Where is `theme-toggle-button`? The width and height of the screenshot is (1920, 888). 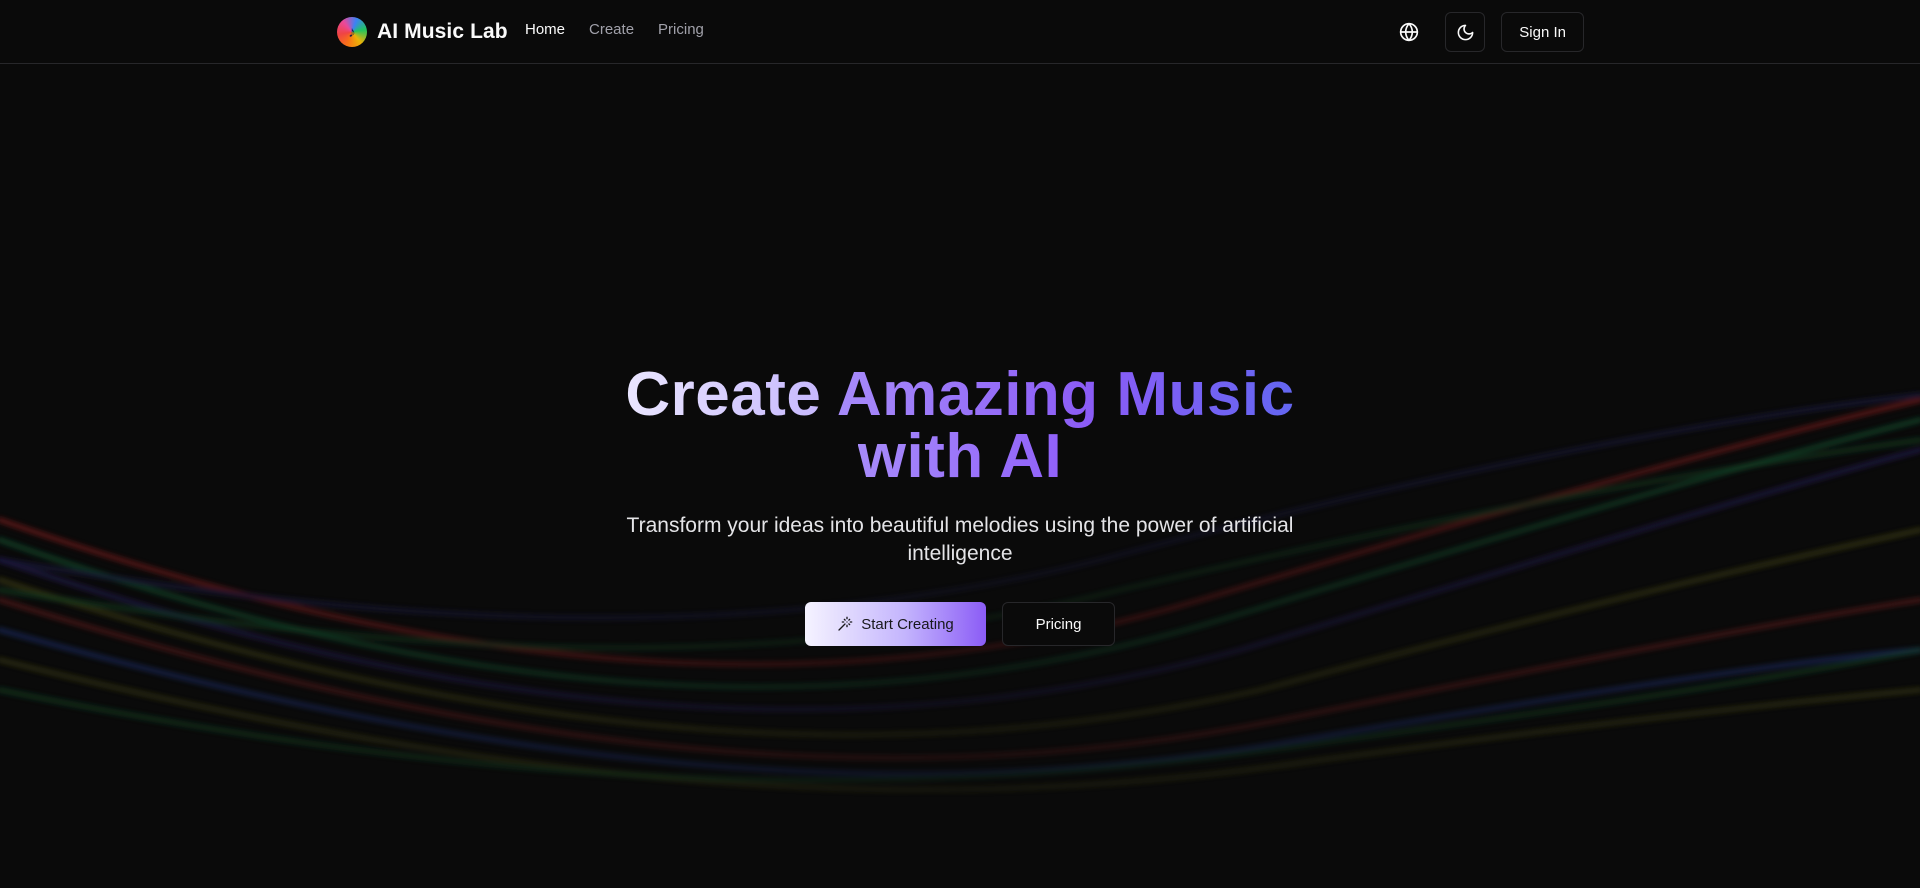 theme-toggle-button is located at coordinates (1465, 32).